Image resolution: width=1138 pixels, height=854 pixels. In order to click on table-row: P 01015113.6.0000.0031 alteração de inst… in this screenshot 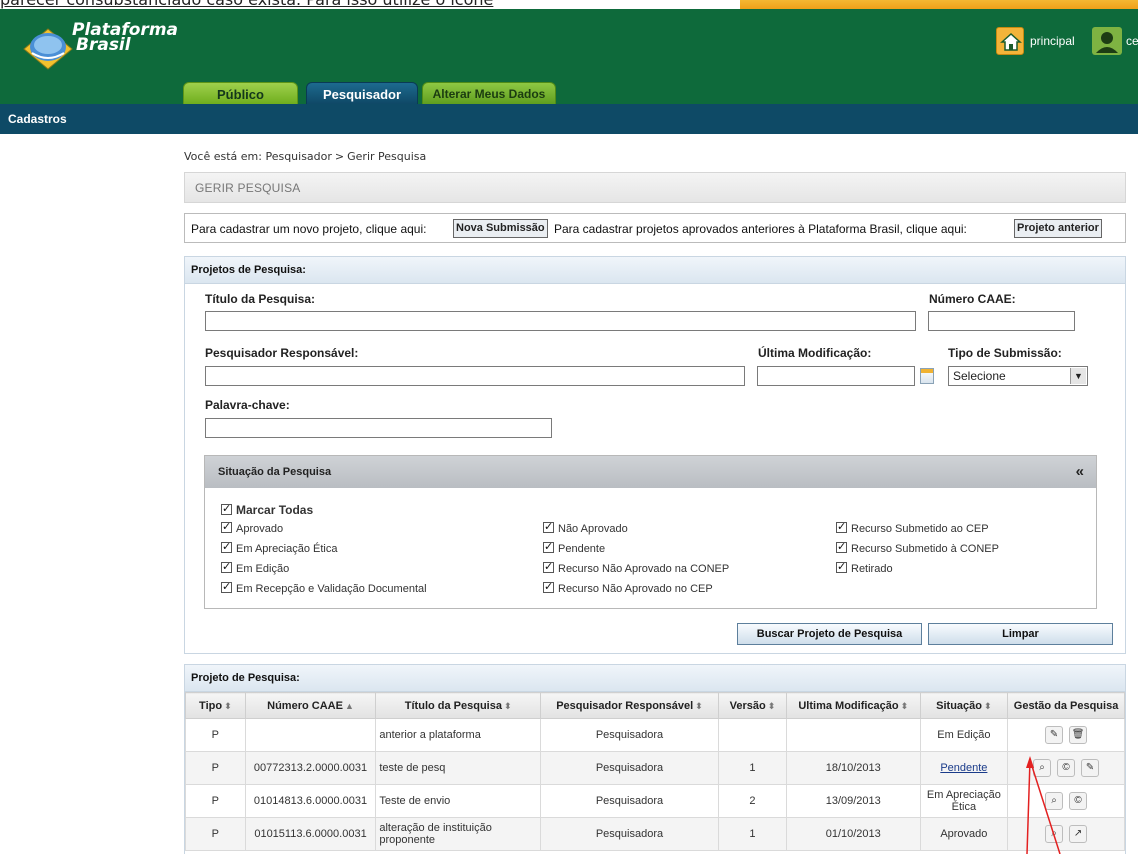, I will do `click(655, 834)`.